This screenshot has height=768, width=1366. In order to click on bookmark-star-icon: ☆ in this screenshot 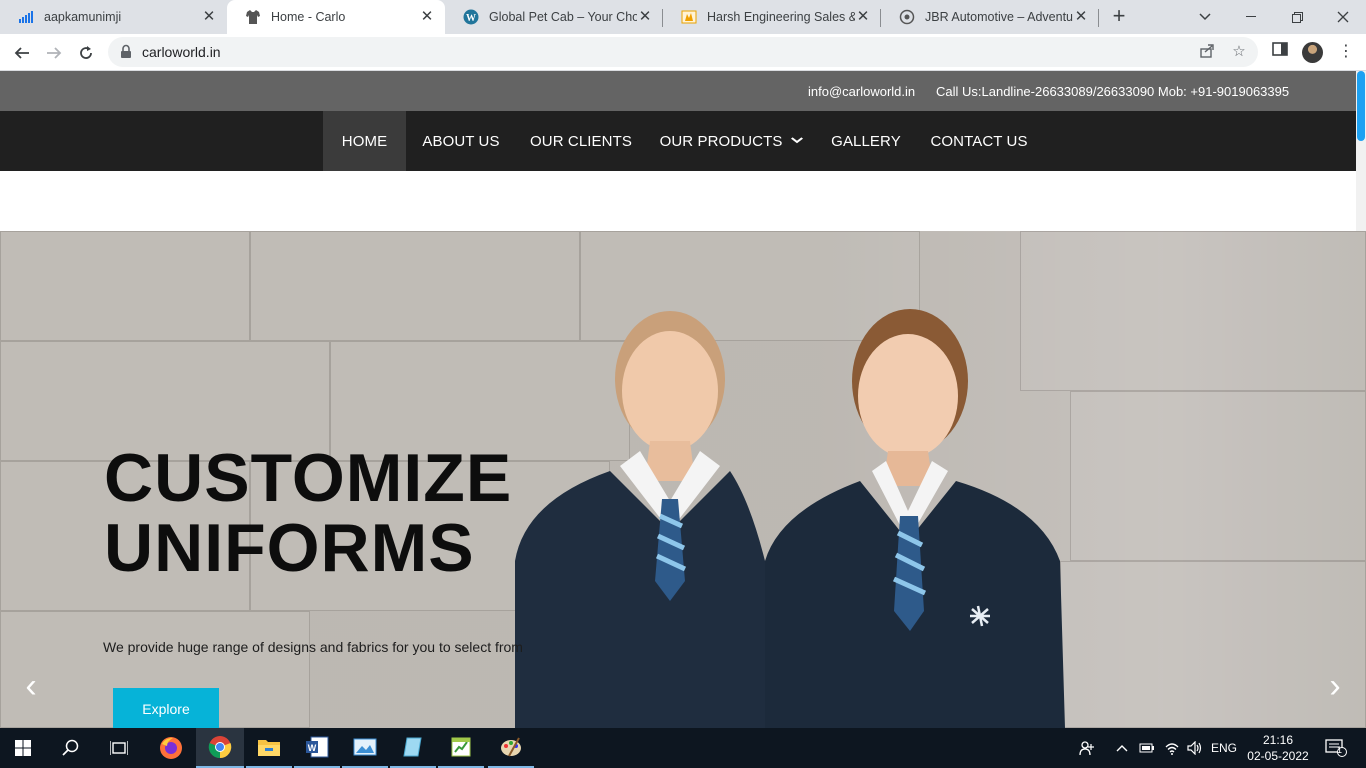, I will do `click(1239, 52)`.